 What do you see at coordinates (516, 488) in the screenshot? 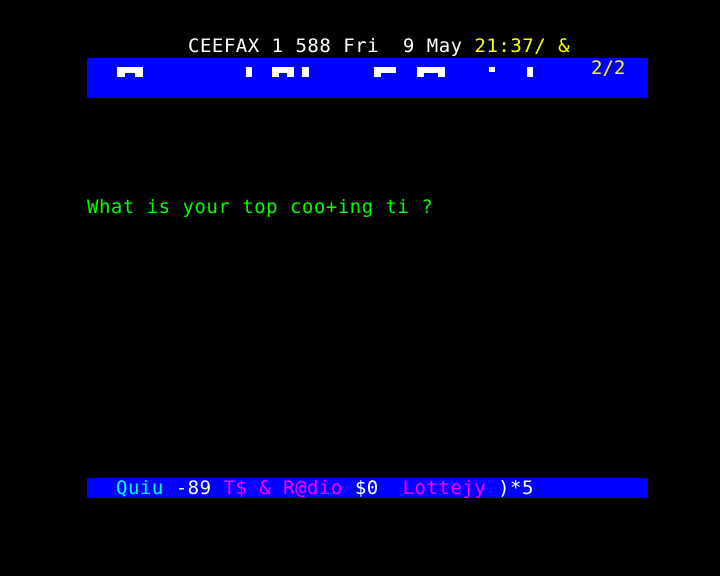
I see `fastext-lottery-page: )*5` at bounding box center [516, 488].